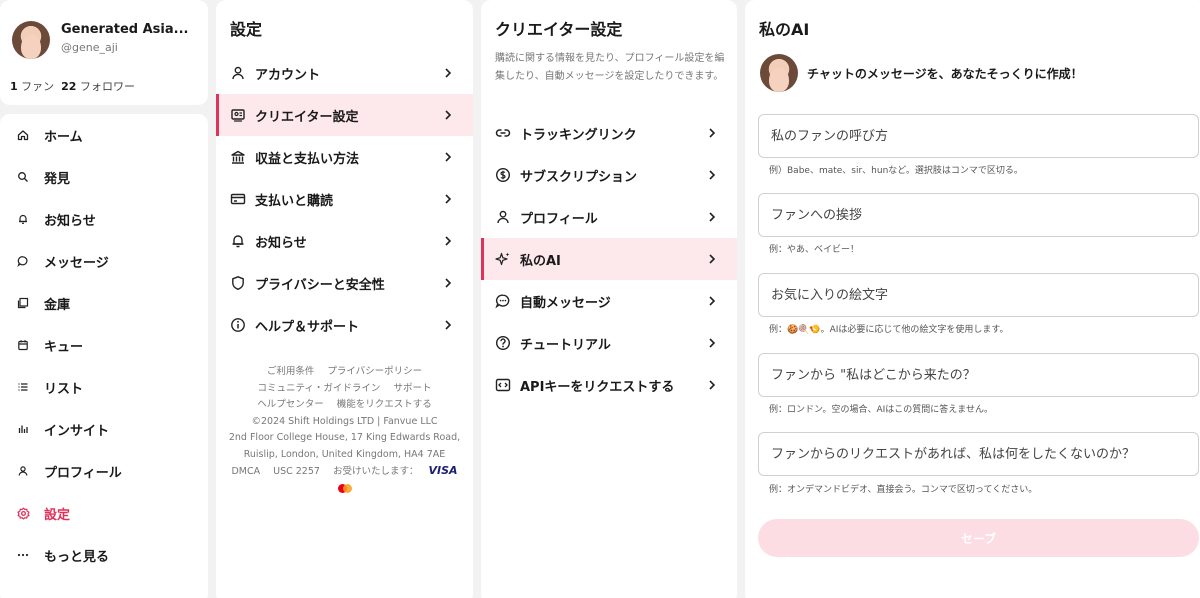 The height and width of the screenshot is (598, 1200). Describe the element at coordinates (384, 404) in the screenshot. I see `feature-request-link: 機能をリクエストする` at that location.